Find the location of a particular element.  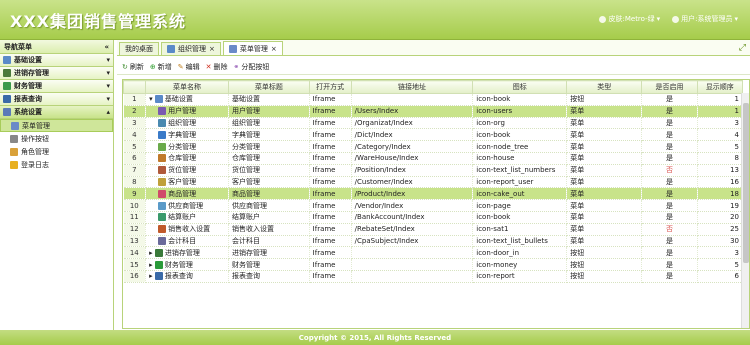

tab-menu-management: 菜单管理 × is located at coordinates (252, 48).